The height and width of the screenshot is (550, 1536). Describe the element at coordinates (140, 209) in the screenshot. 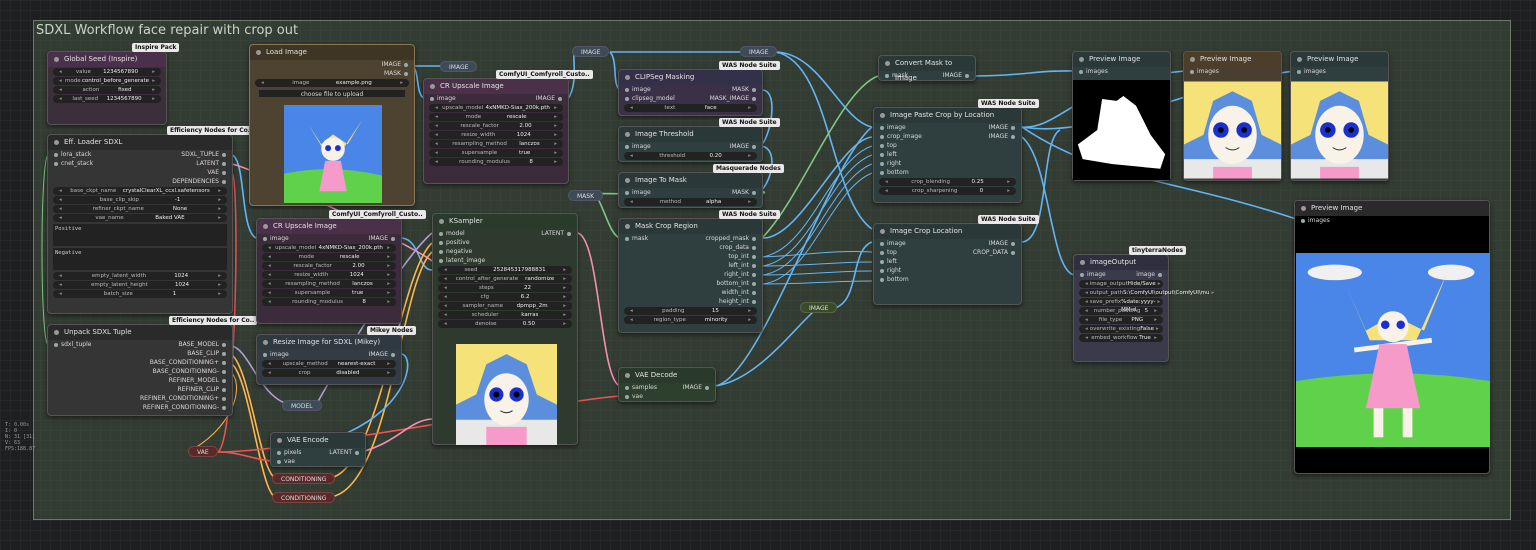

I see `widget: refiner_ckpt_nameNone` at that location.